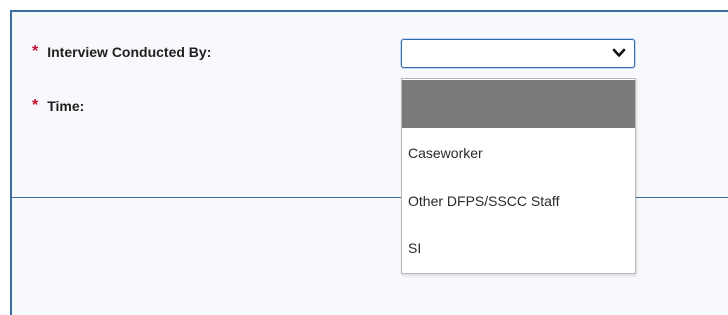 This screenshot has width=728, height=315. I want to click on time-row: * Time:, so click(58, 106).